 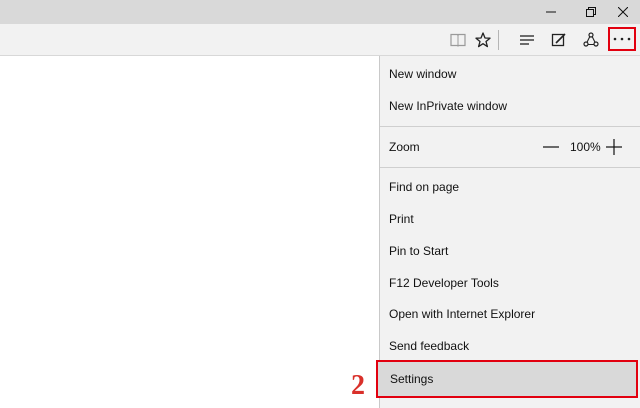 What do you see at coordinates (551, 12) in the screenshot?
I see `minimize-icon` at bounding box center [551, 12].